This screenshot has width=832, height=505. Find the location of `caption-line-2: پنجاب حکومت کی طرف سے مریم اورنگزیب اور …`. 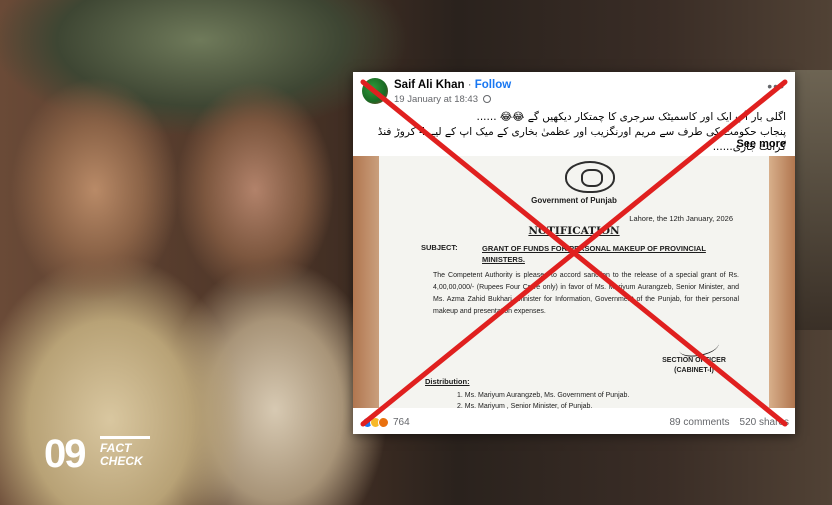

caption-line-2: پنجاب حکومت کی طرف سے مریم اورنگزیب اور … is located at coordinates (581, 139).